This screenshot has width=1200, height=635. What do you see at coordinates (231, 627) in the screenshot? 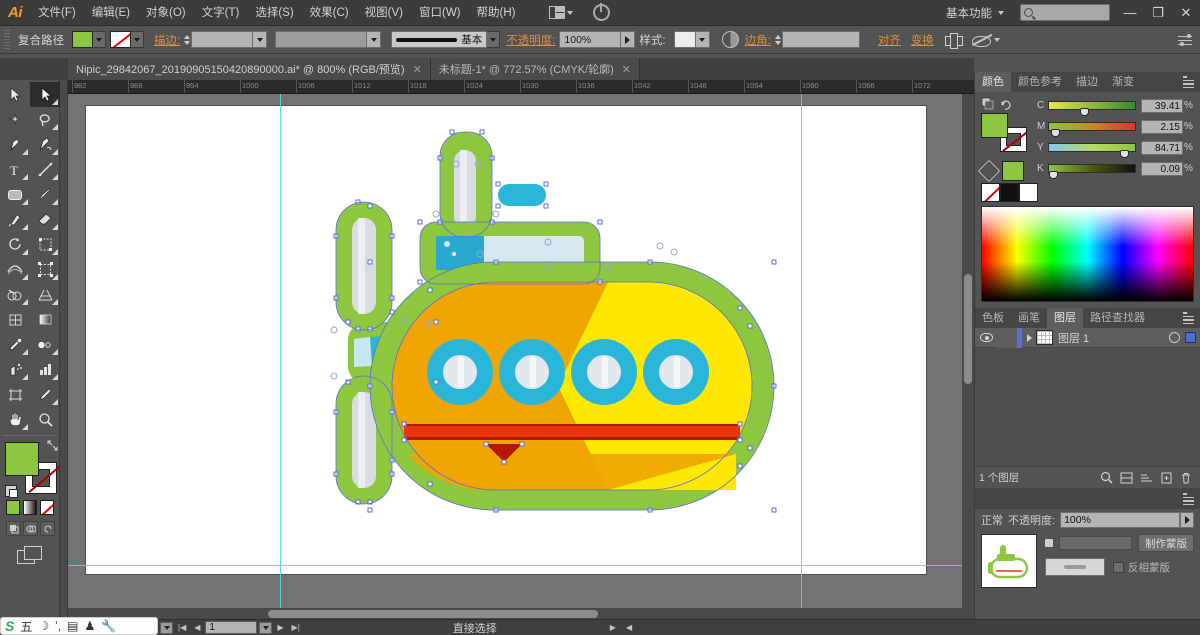
I see `artboard-number-input: 1` at bounding box center [231, 627].